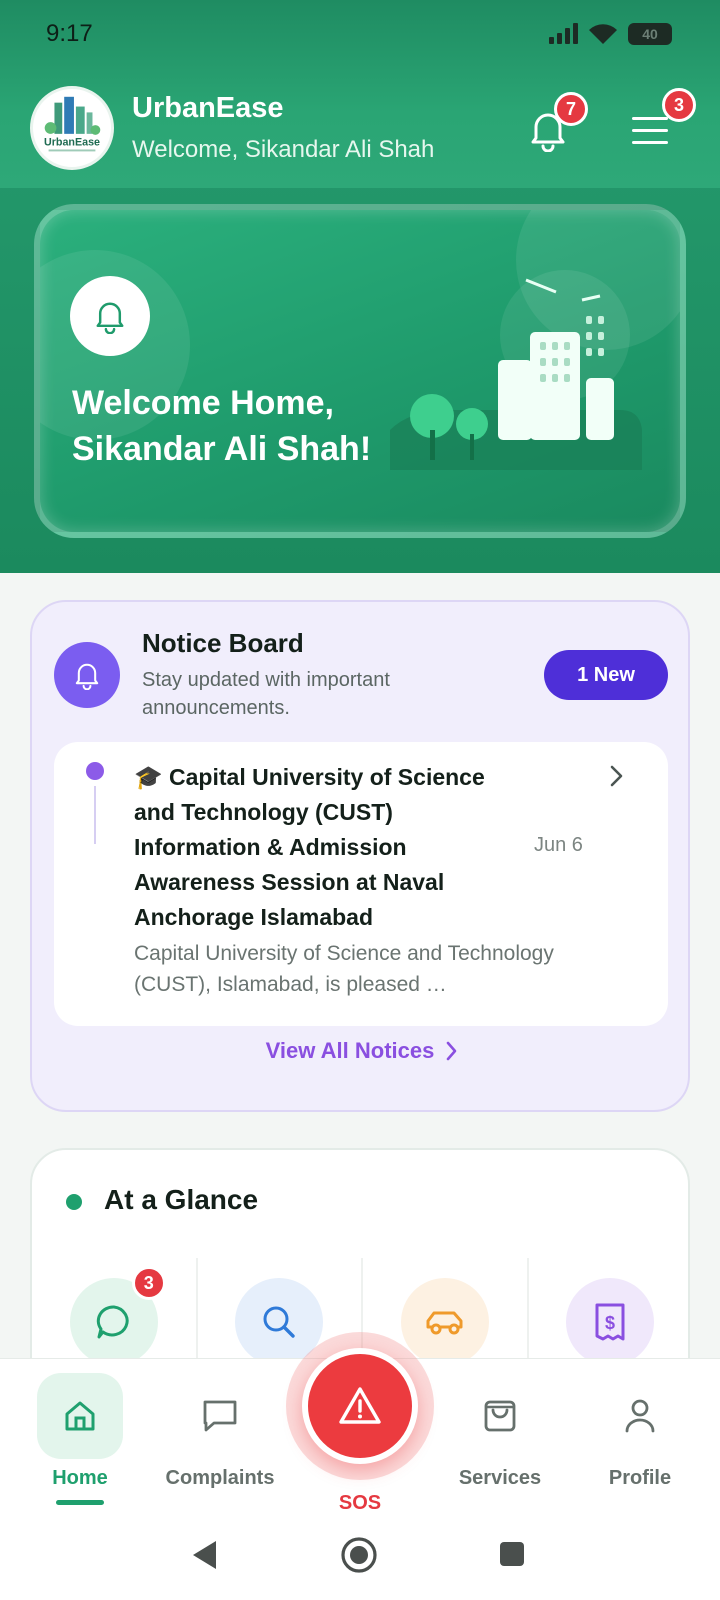 This screenshot has height=1600, width=720. Describe the element at coordinates (95, 815) in the screenshot. I see `timeline-line` at that location.